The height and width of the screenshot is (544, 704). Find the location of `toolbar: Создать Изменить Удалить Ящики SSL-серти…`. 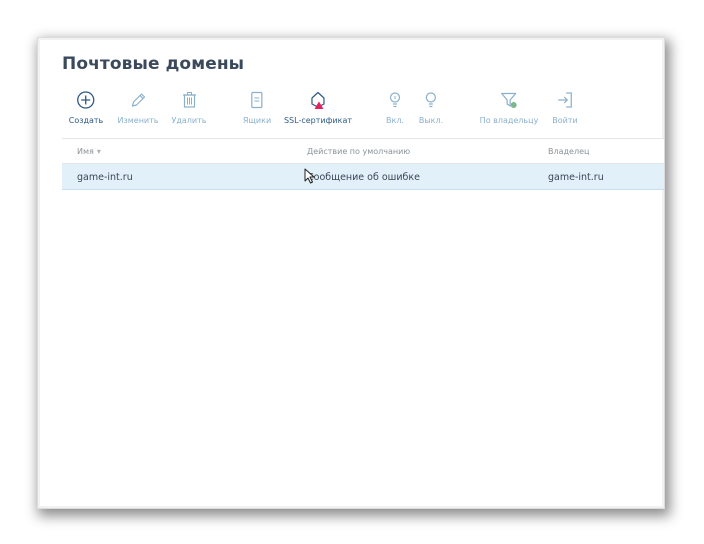

toolbar: Создать Изменить Удалить Ящики SSL-серти… is located at coordinates (351, 110).